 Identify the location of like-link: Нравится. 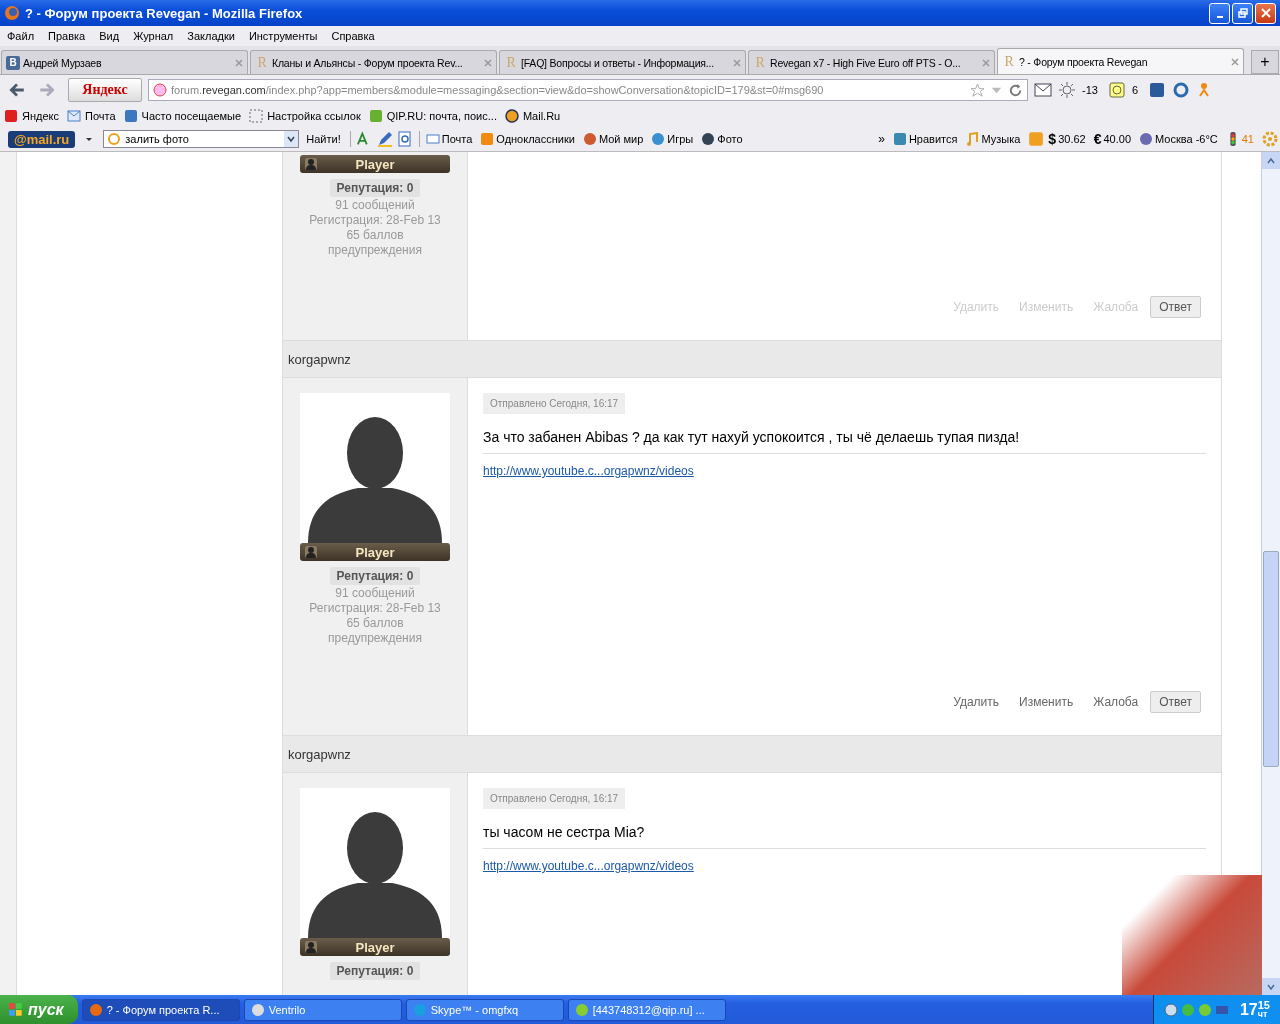
(925, 139).